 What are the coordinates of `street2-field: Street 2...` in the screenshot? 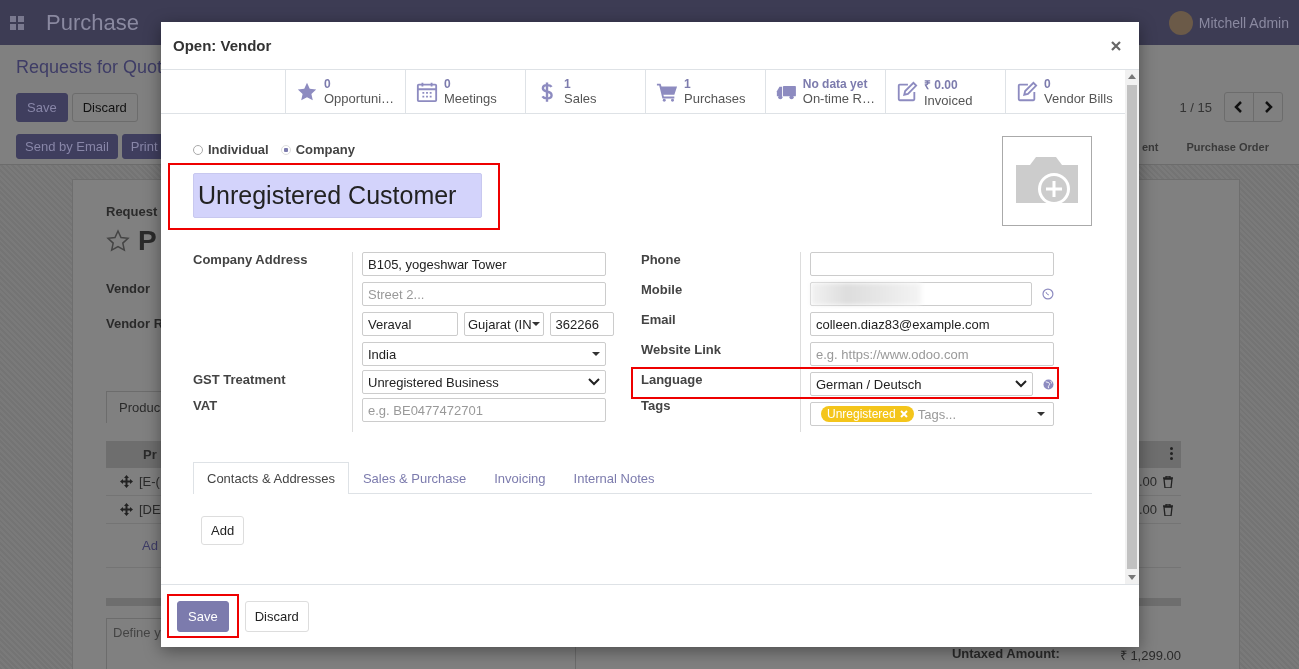 It's located at (484, 294).